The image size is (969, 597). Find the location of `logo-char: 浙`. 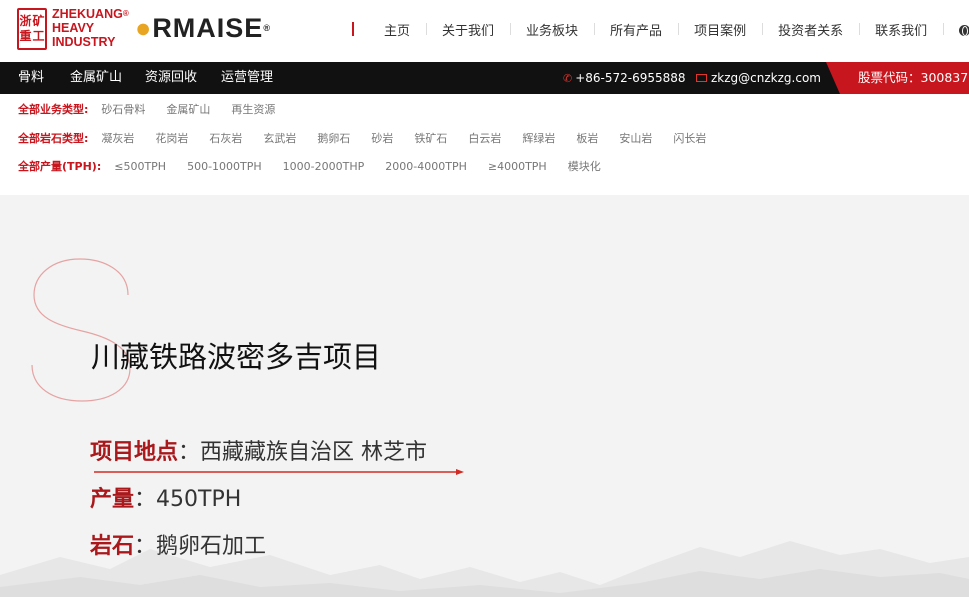

logo-char: 浙 is located at coordinates (25, 21).